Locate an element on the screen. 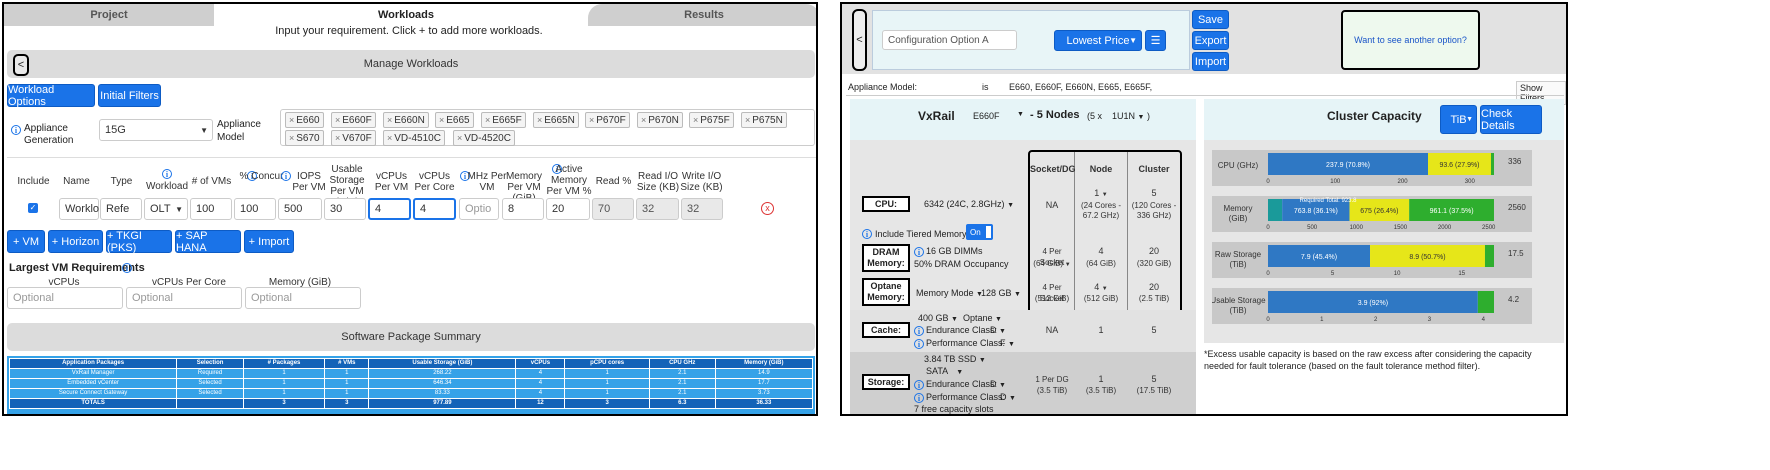 This screenshot has height=470, width=1770. sort-select: Lowest Price ▼ is located at coordinates (1098, 40).